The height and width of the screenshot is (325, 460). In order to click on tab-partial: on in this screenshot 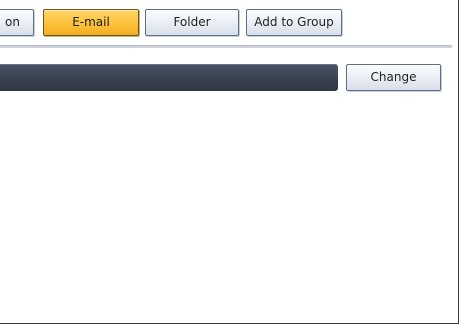, I will do `click(17, 22)`.